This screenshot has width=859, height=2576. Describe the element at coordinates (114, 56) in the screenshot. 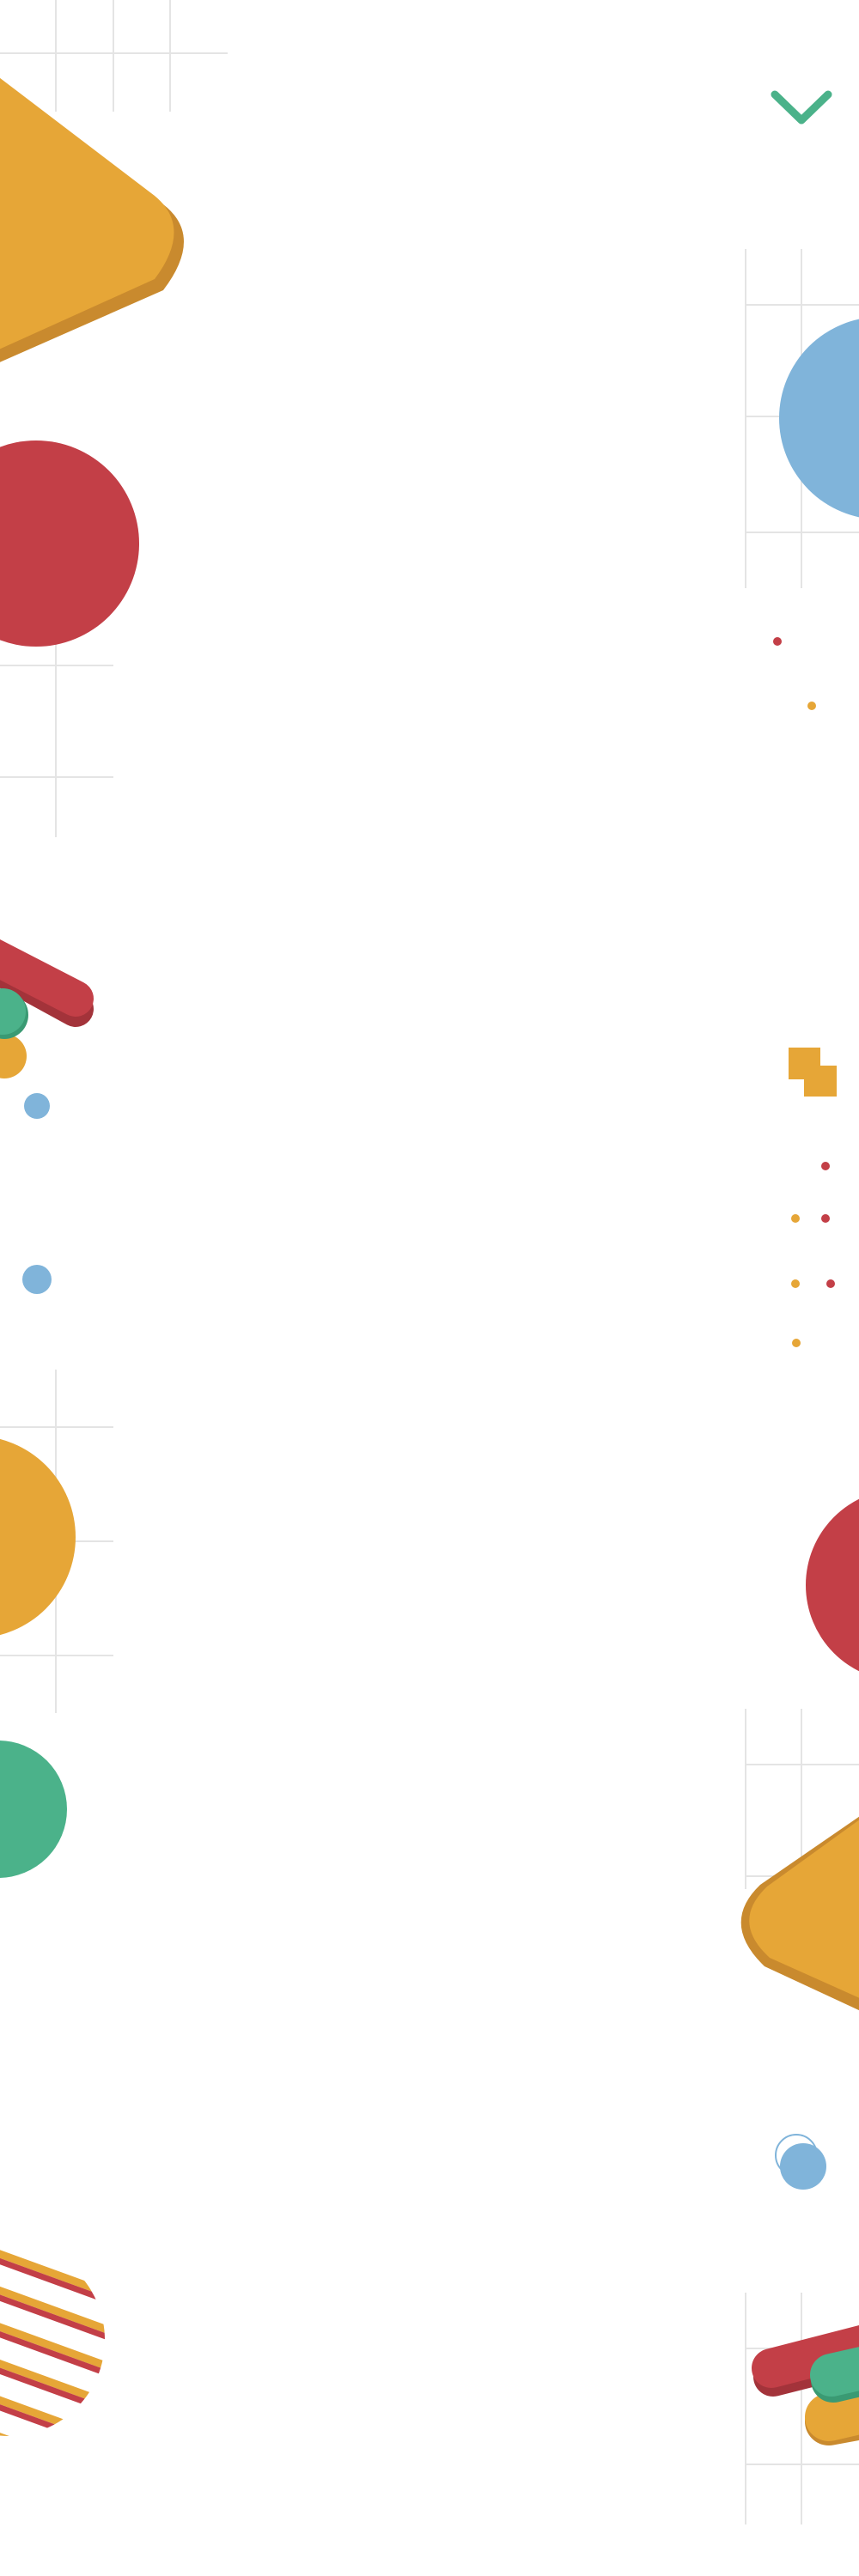

I see `grid-pattern-top-left` at that location.